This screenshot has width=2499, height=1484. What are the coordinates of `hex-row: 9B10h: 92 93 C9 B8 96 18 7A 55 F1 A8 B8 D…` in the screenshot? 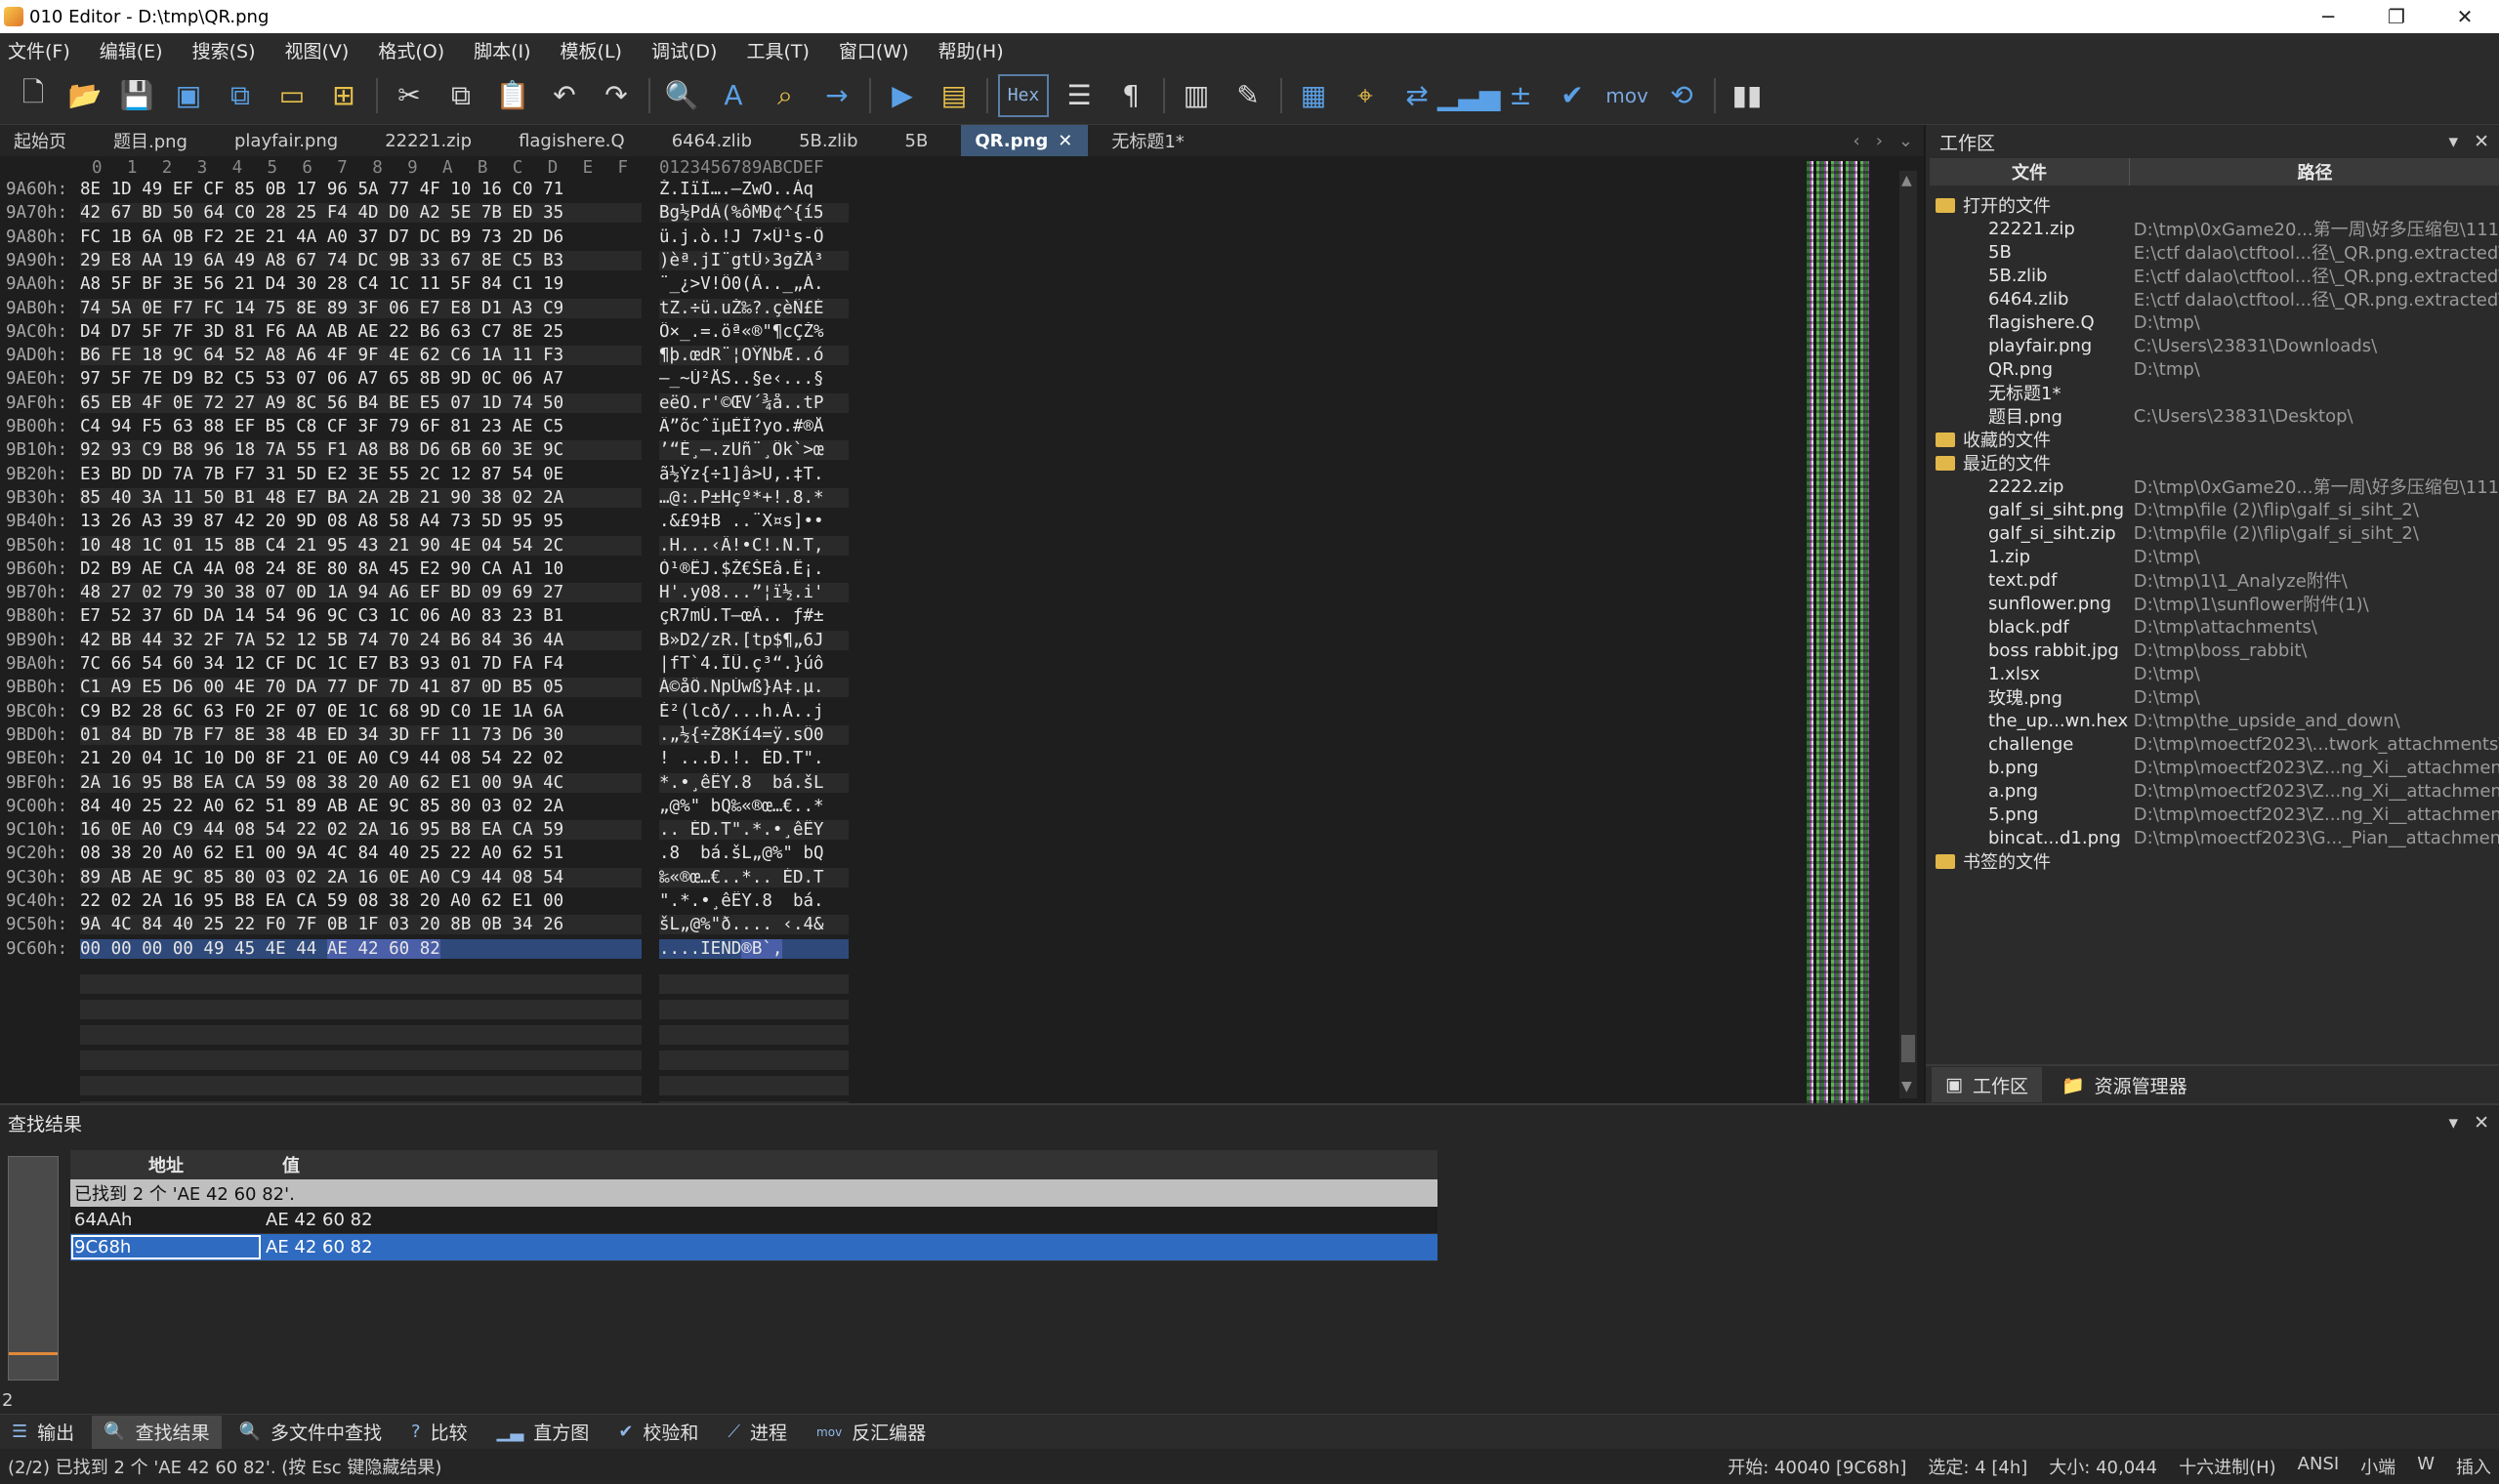 It's located at (429, 452).